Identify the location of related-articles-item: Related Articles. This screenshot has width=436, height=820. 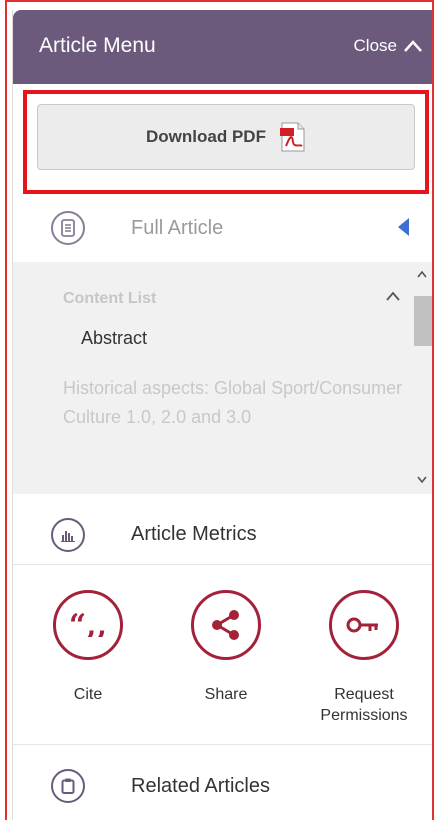
(222, 786).